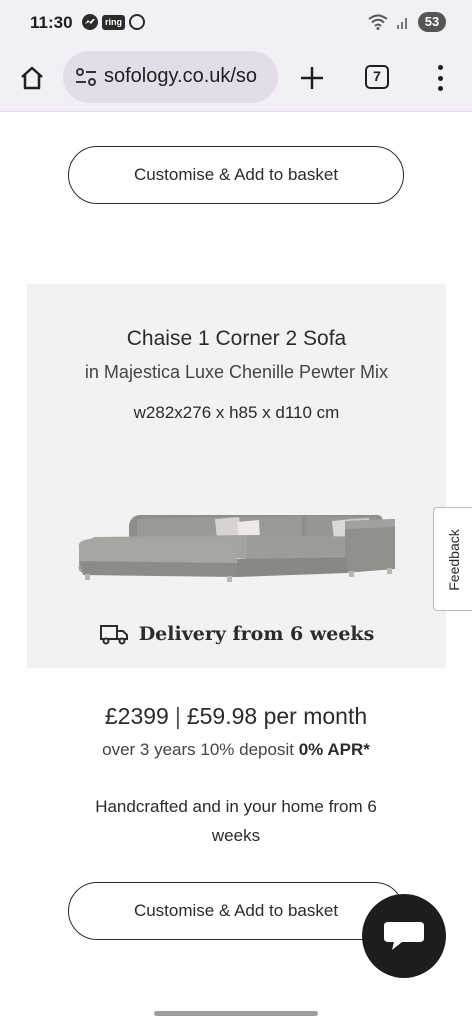 Image resolution: width=472 pixels, height=1024 pixels. Describe the element at coordinates (86, 77) in the screenshot. I see `site-settings-icon` at that location.